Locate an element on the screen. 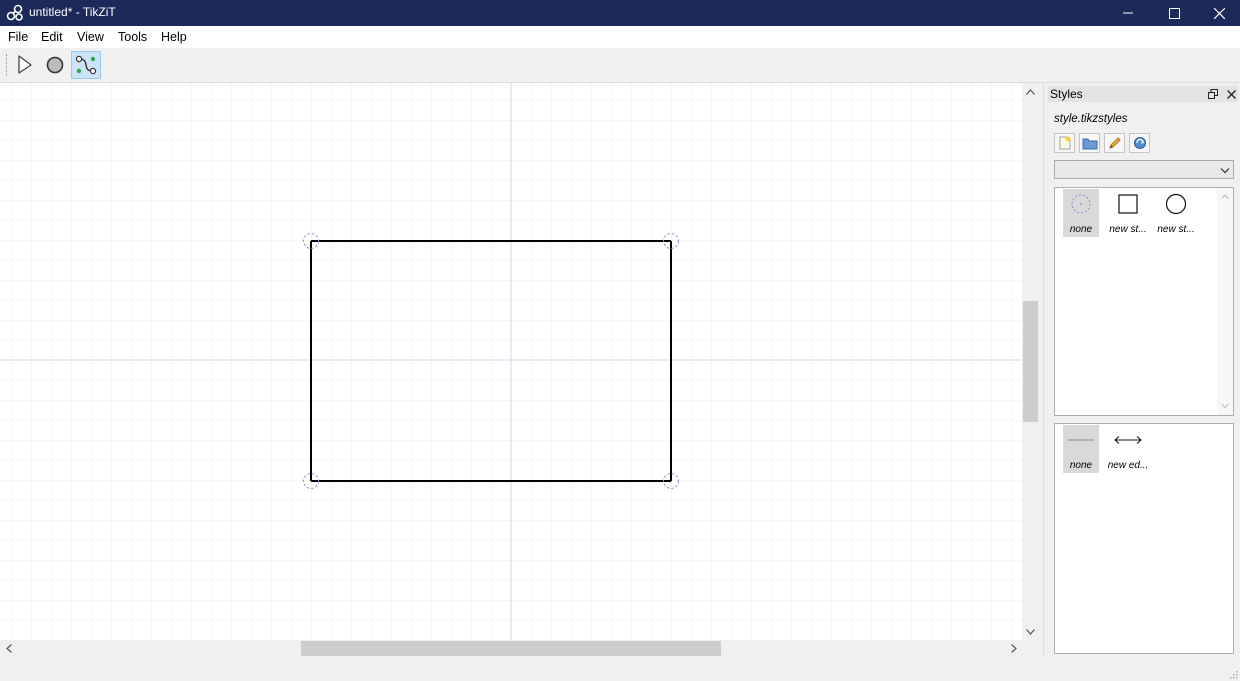 The height and width of the screenshot is (681, 1240). reload-styles-button is located at coordinates (1139, 143).